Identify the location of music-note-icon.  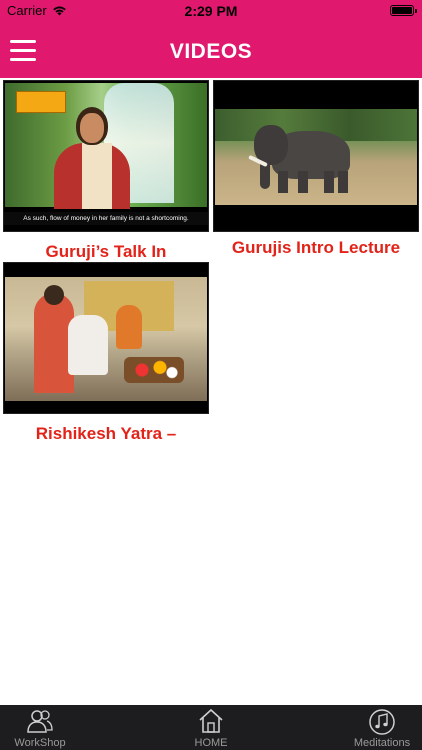
(382, 722).